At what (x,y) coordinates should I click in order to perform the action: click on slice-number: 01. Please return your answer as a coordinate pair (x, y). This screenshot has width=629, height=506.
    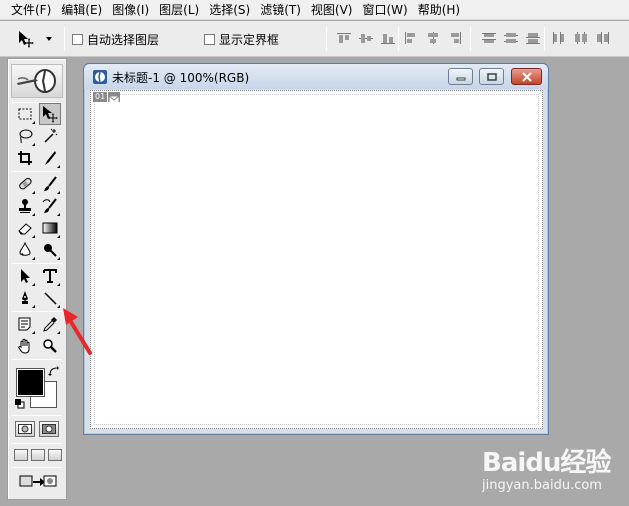
    Looking at the image, I should click on (100, 97).